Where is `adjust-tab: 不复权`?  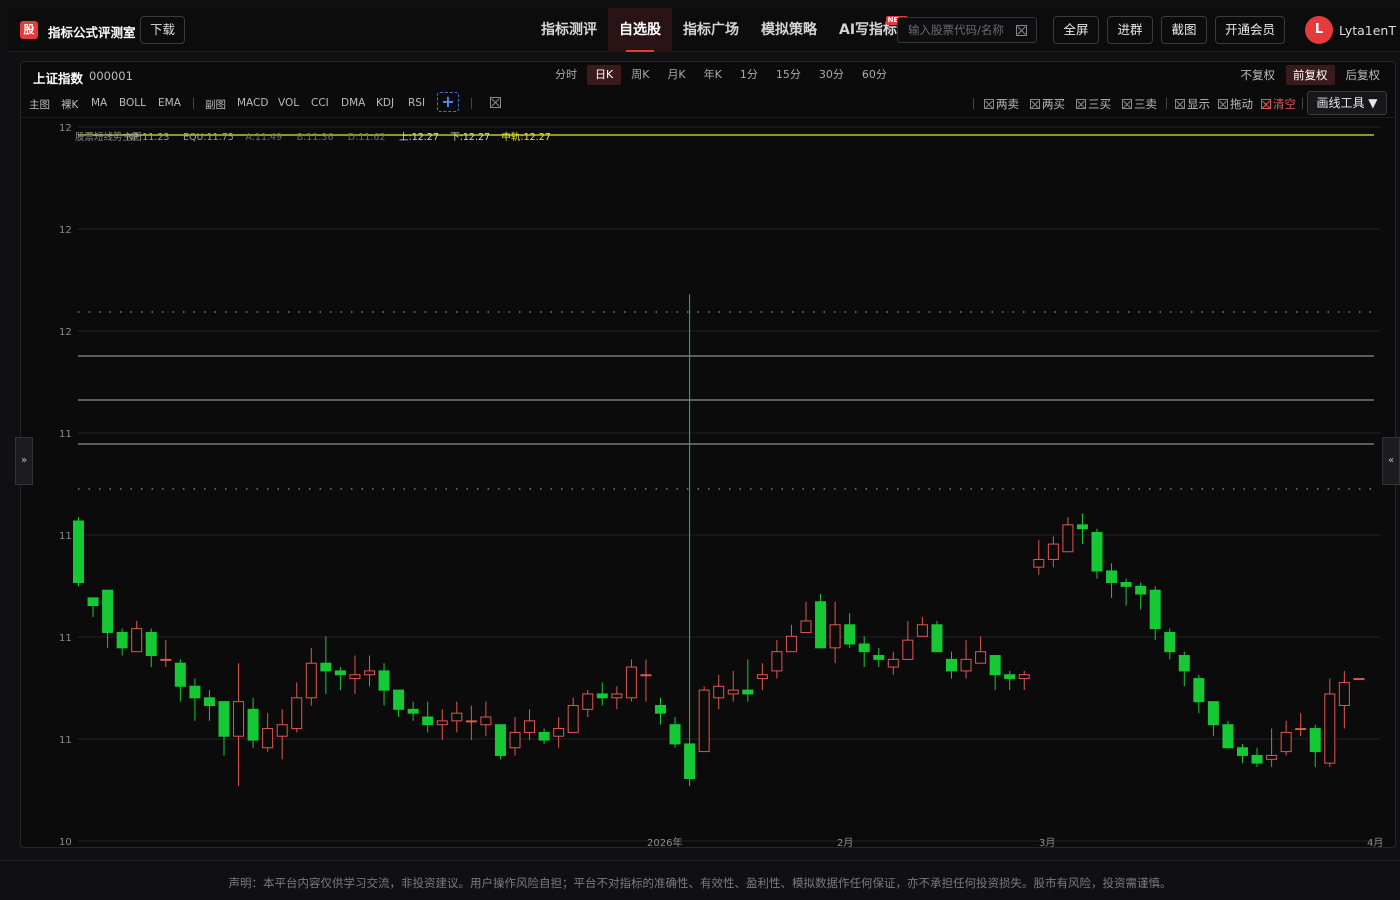 adjust-tab: 不复权 is located at coordinates (1258, 75).